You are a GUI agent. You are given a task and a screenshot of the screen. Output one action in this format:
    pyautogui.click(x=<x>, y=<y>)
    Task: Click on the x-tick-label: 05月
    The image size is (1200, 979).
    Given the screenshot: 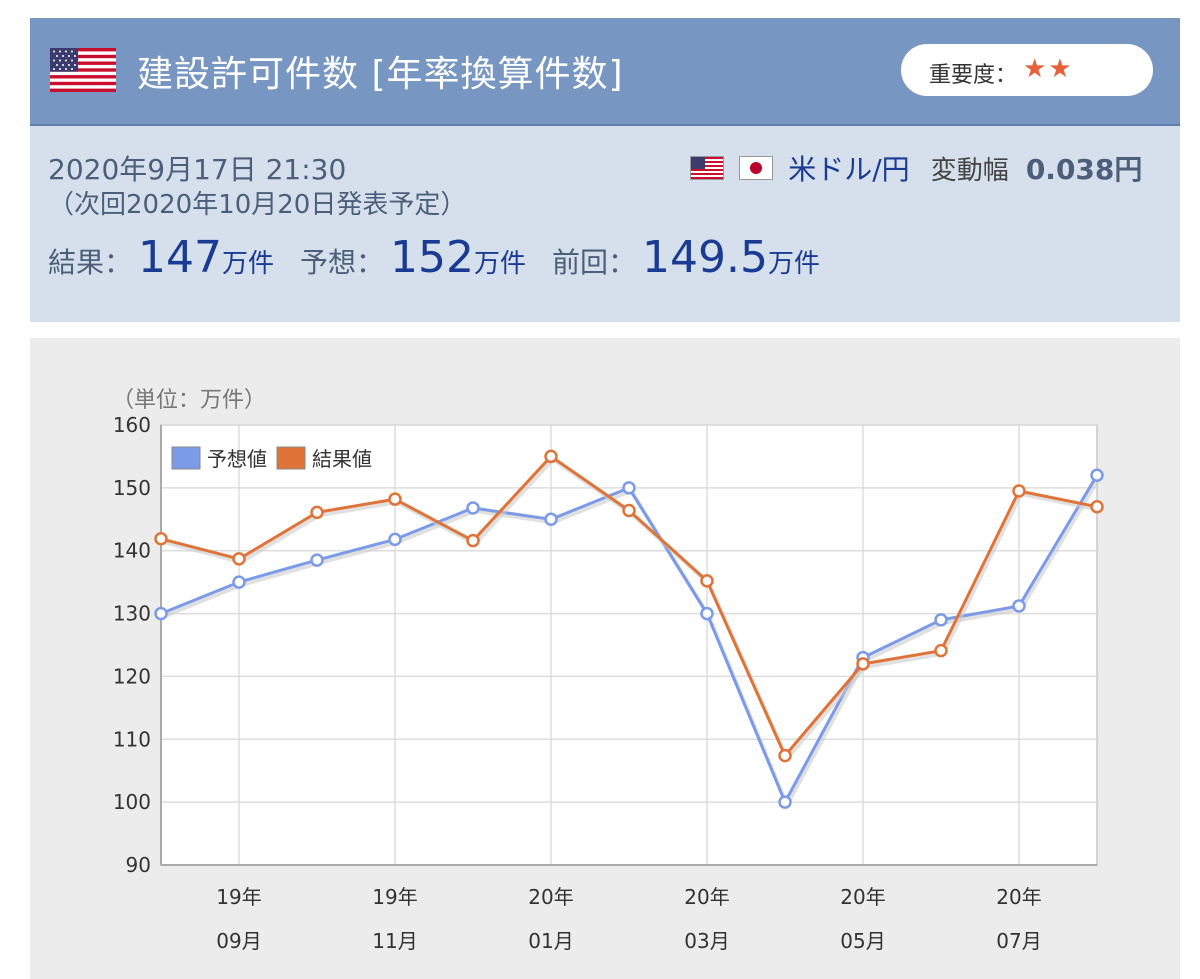 What is the action you would take?
    pyautogui.click(x=862, y=941)
    